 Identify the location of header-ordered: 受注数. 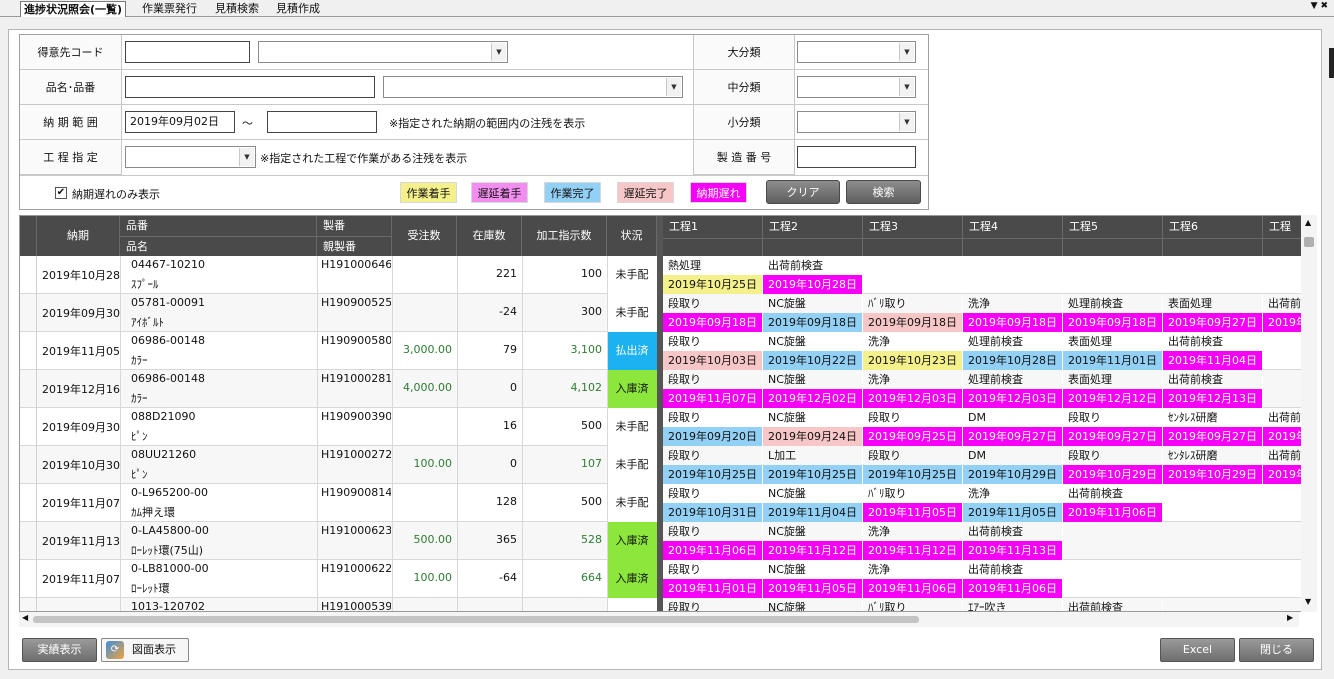
(424, 236).